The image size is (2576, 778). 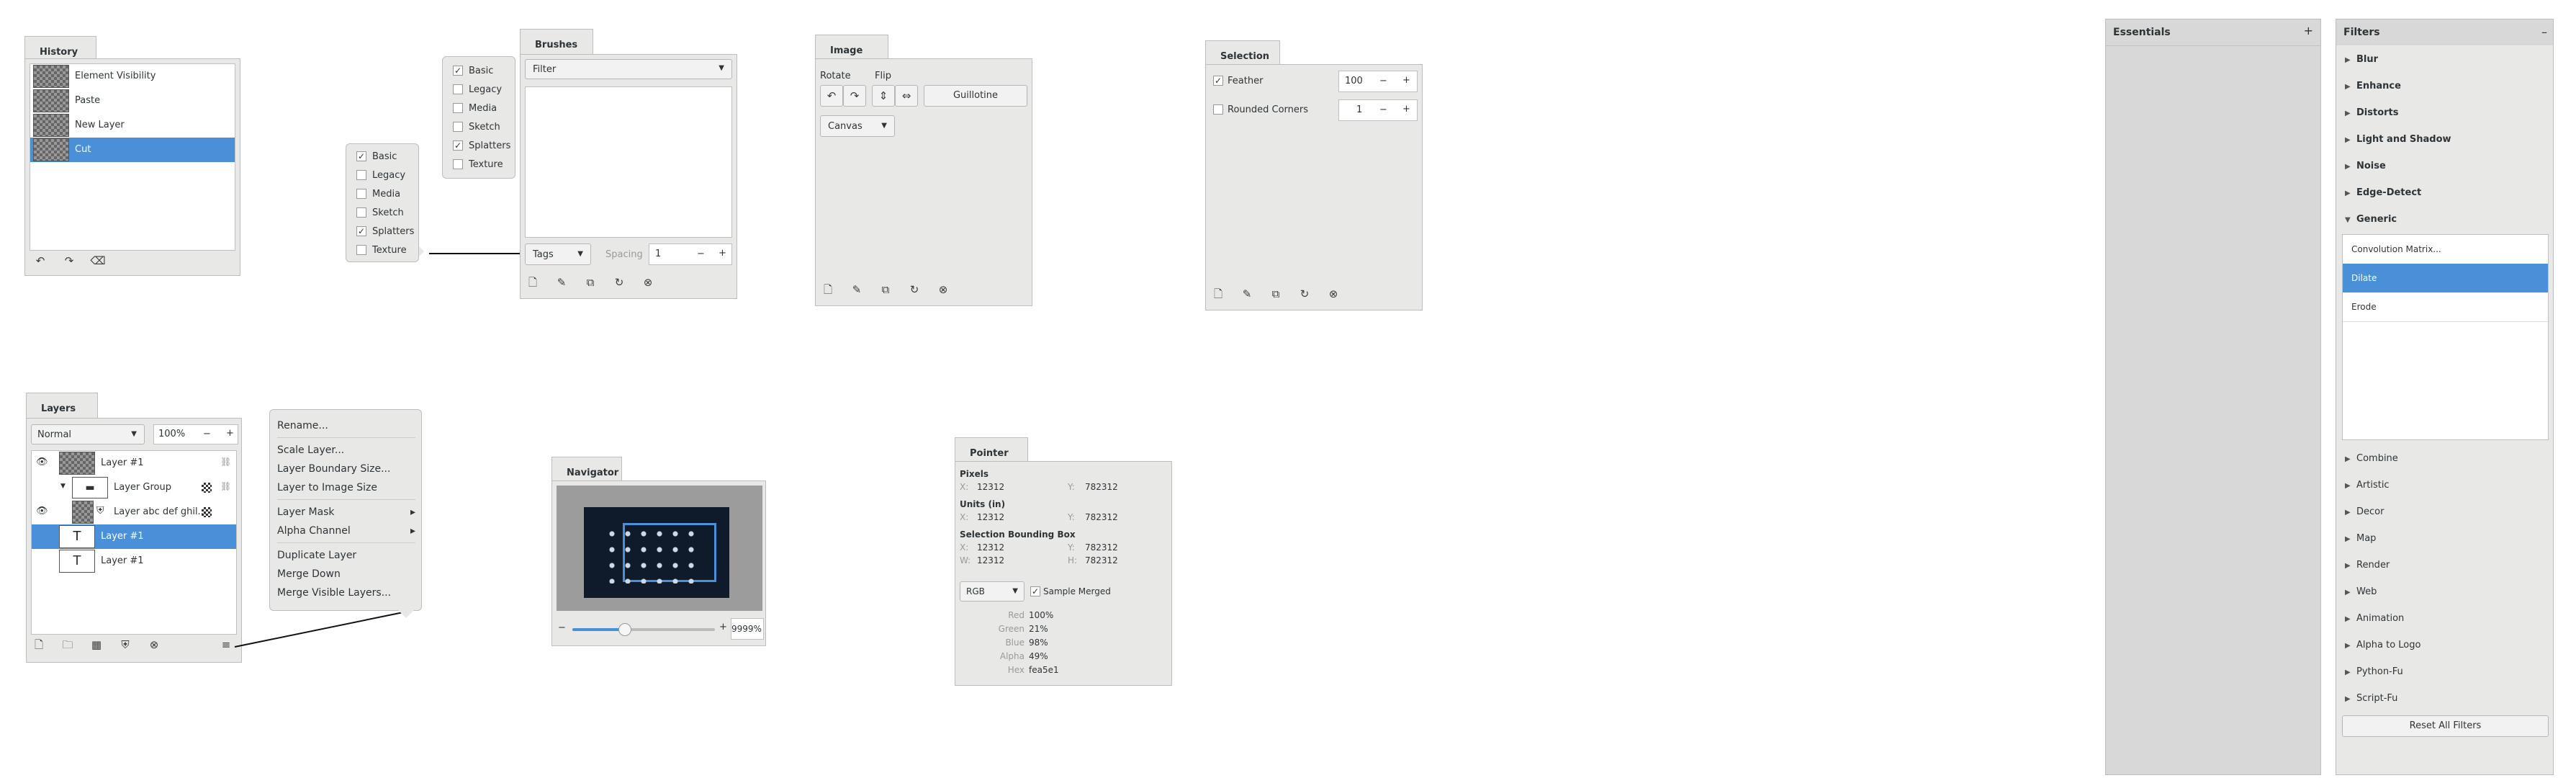 What do you see at coordinates (991, 449) in the screenshot?
I see `pointer-tab: Pointer` at bounding box center [991, 449].